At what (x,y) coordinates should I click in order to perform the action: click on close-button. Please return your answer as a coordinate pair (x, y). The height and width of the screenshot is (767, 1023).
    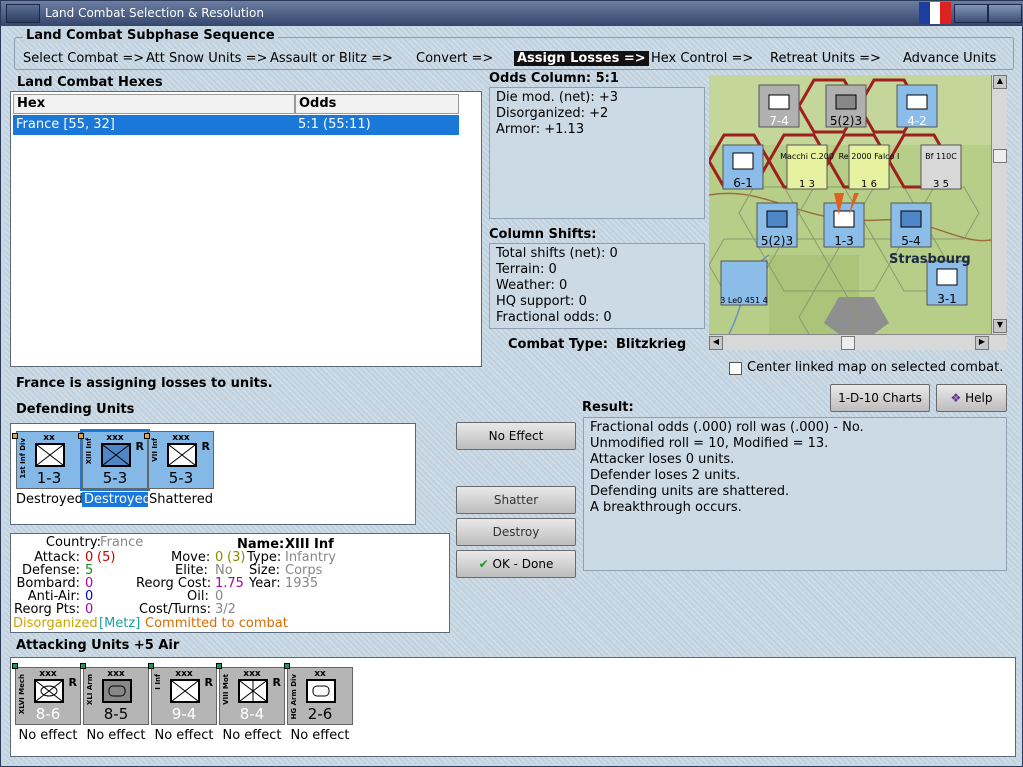
    Looking at the image, I should click on (1005, 13).